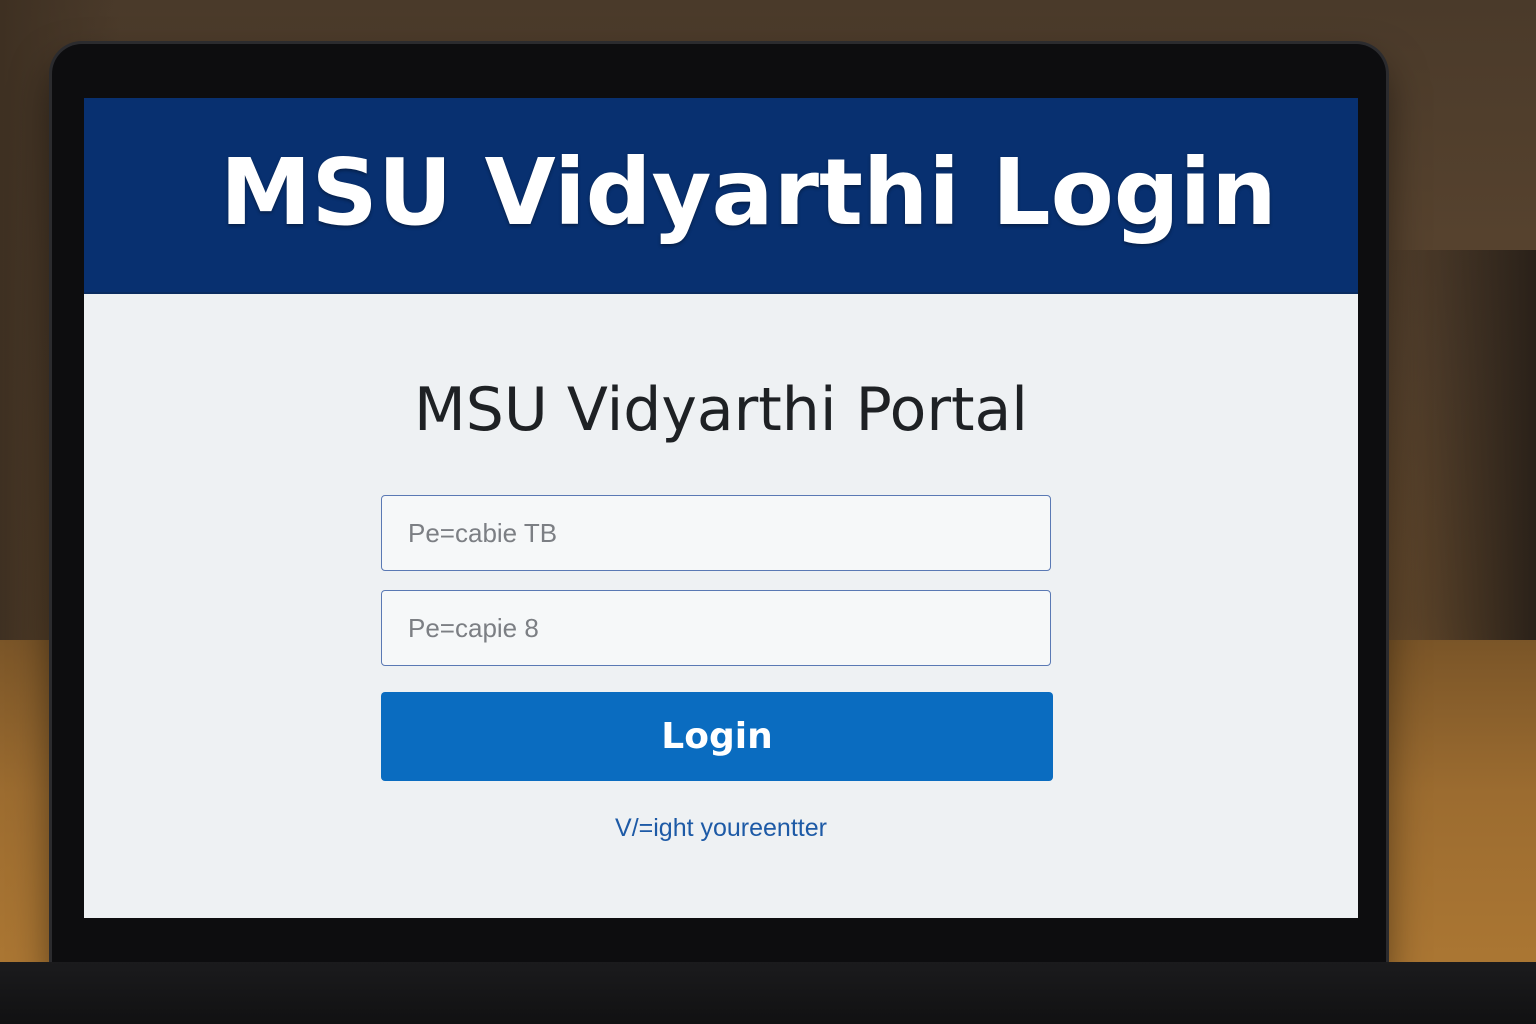  I want to click on laptop-keyboard-base, so click(768, 993).